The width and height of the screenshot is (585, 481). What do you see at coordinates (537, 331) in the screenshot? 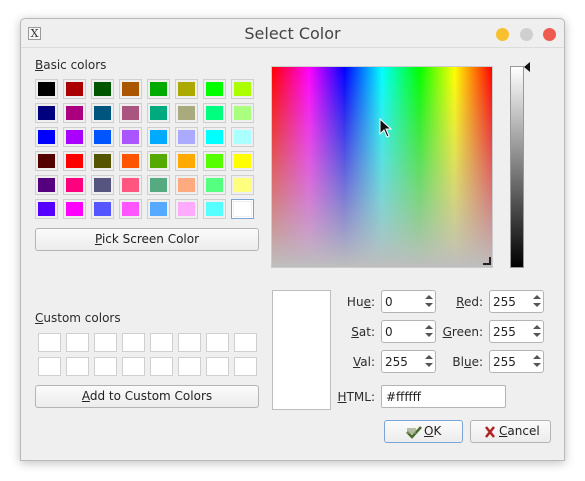
I see `green-stepper` at bounding box center [537, 331].